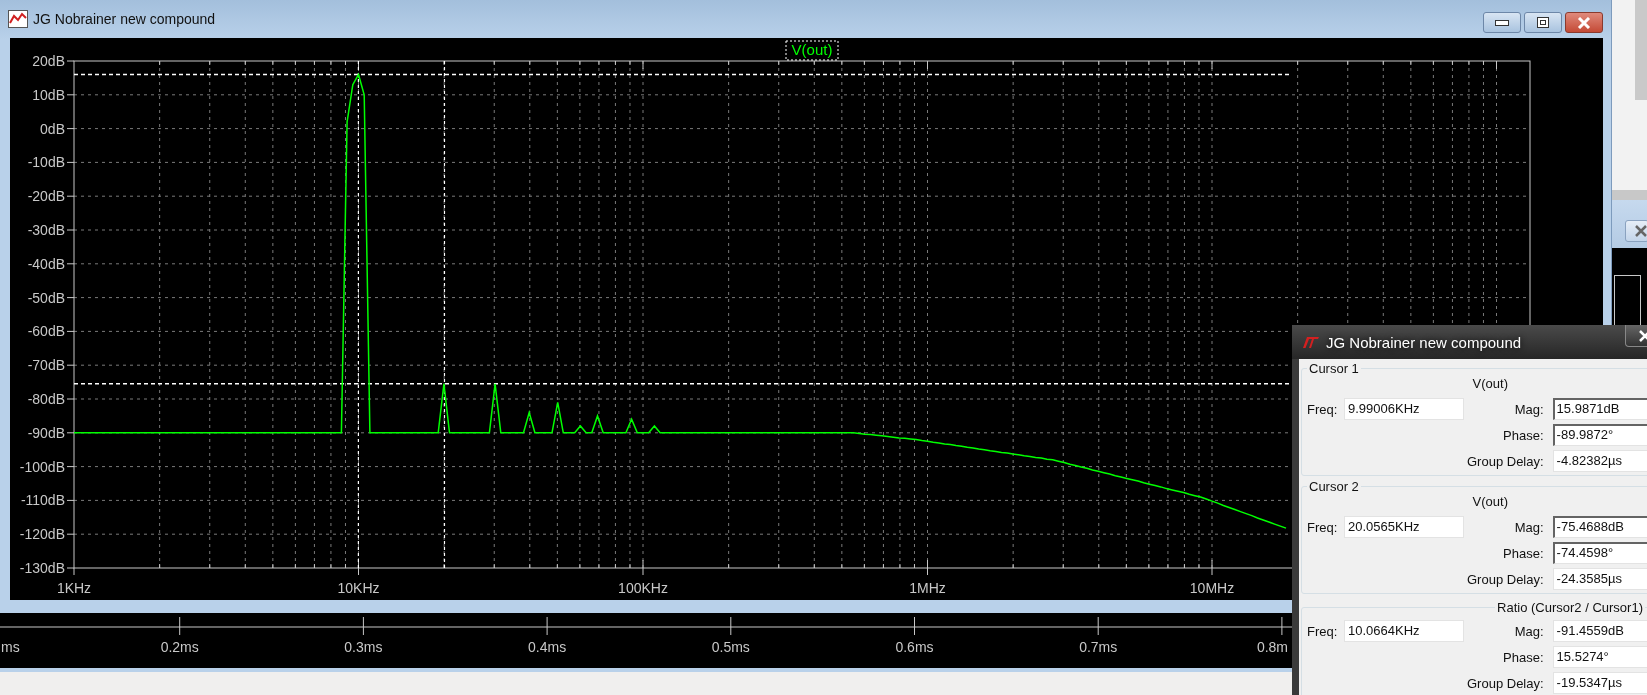 This screenshot has height=695, width=1647. I want to click on x-axis-label: 100KHz, so click(643, 588).